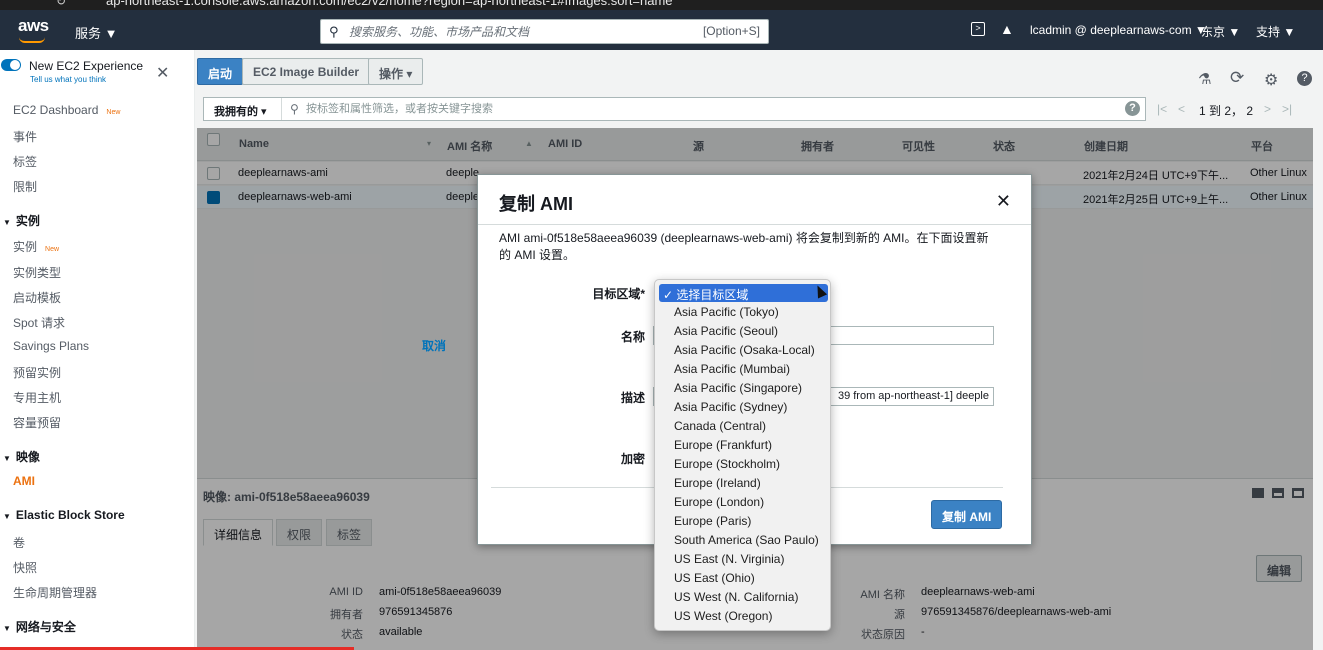 This screenshot has height=650, width=1323. I want to click on cancel-button: 取消, so click(434, 345).